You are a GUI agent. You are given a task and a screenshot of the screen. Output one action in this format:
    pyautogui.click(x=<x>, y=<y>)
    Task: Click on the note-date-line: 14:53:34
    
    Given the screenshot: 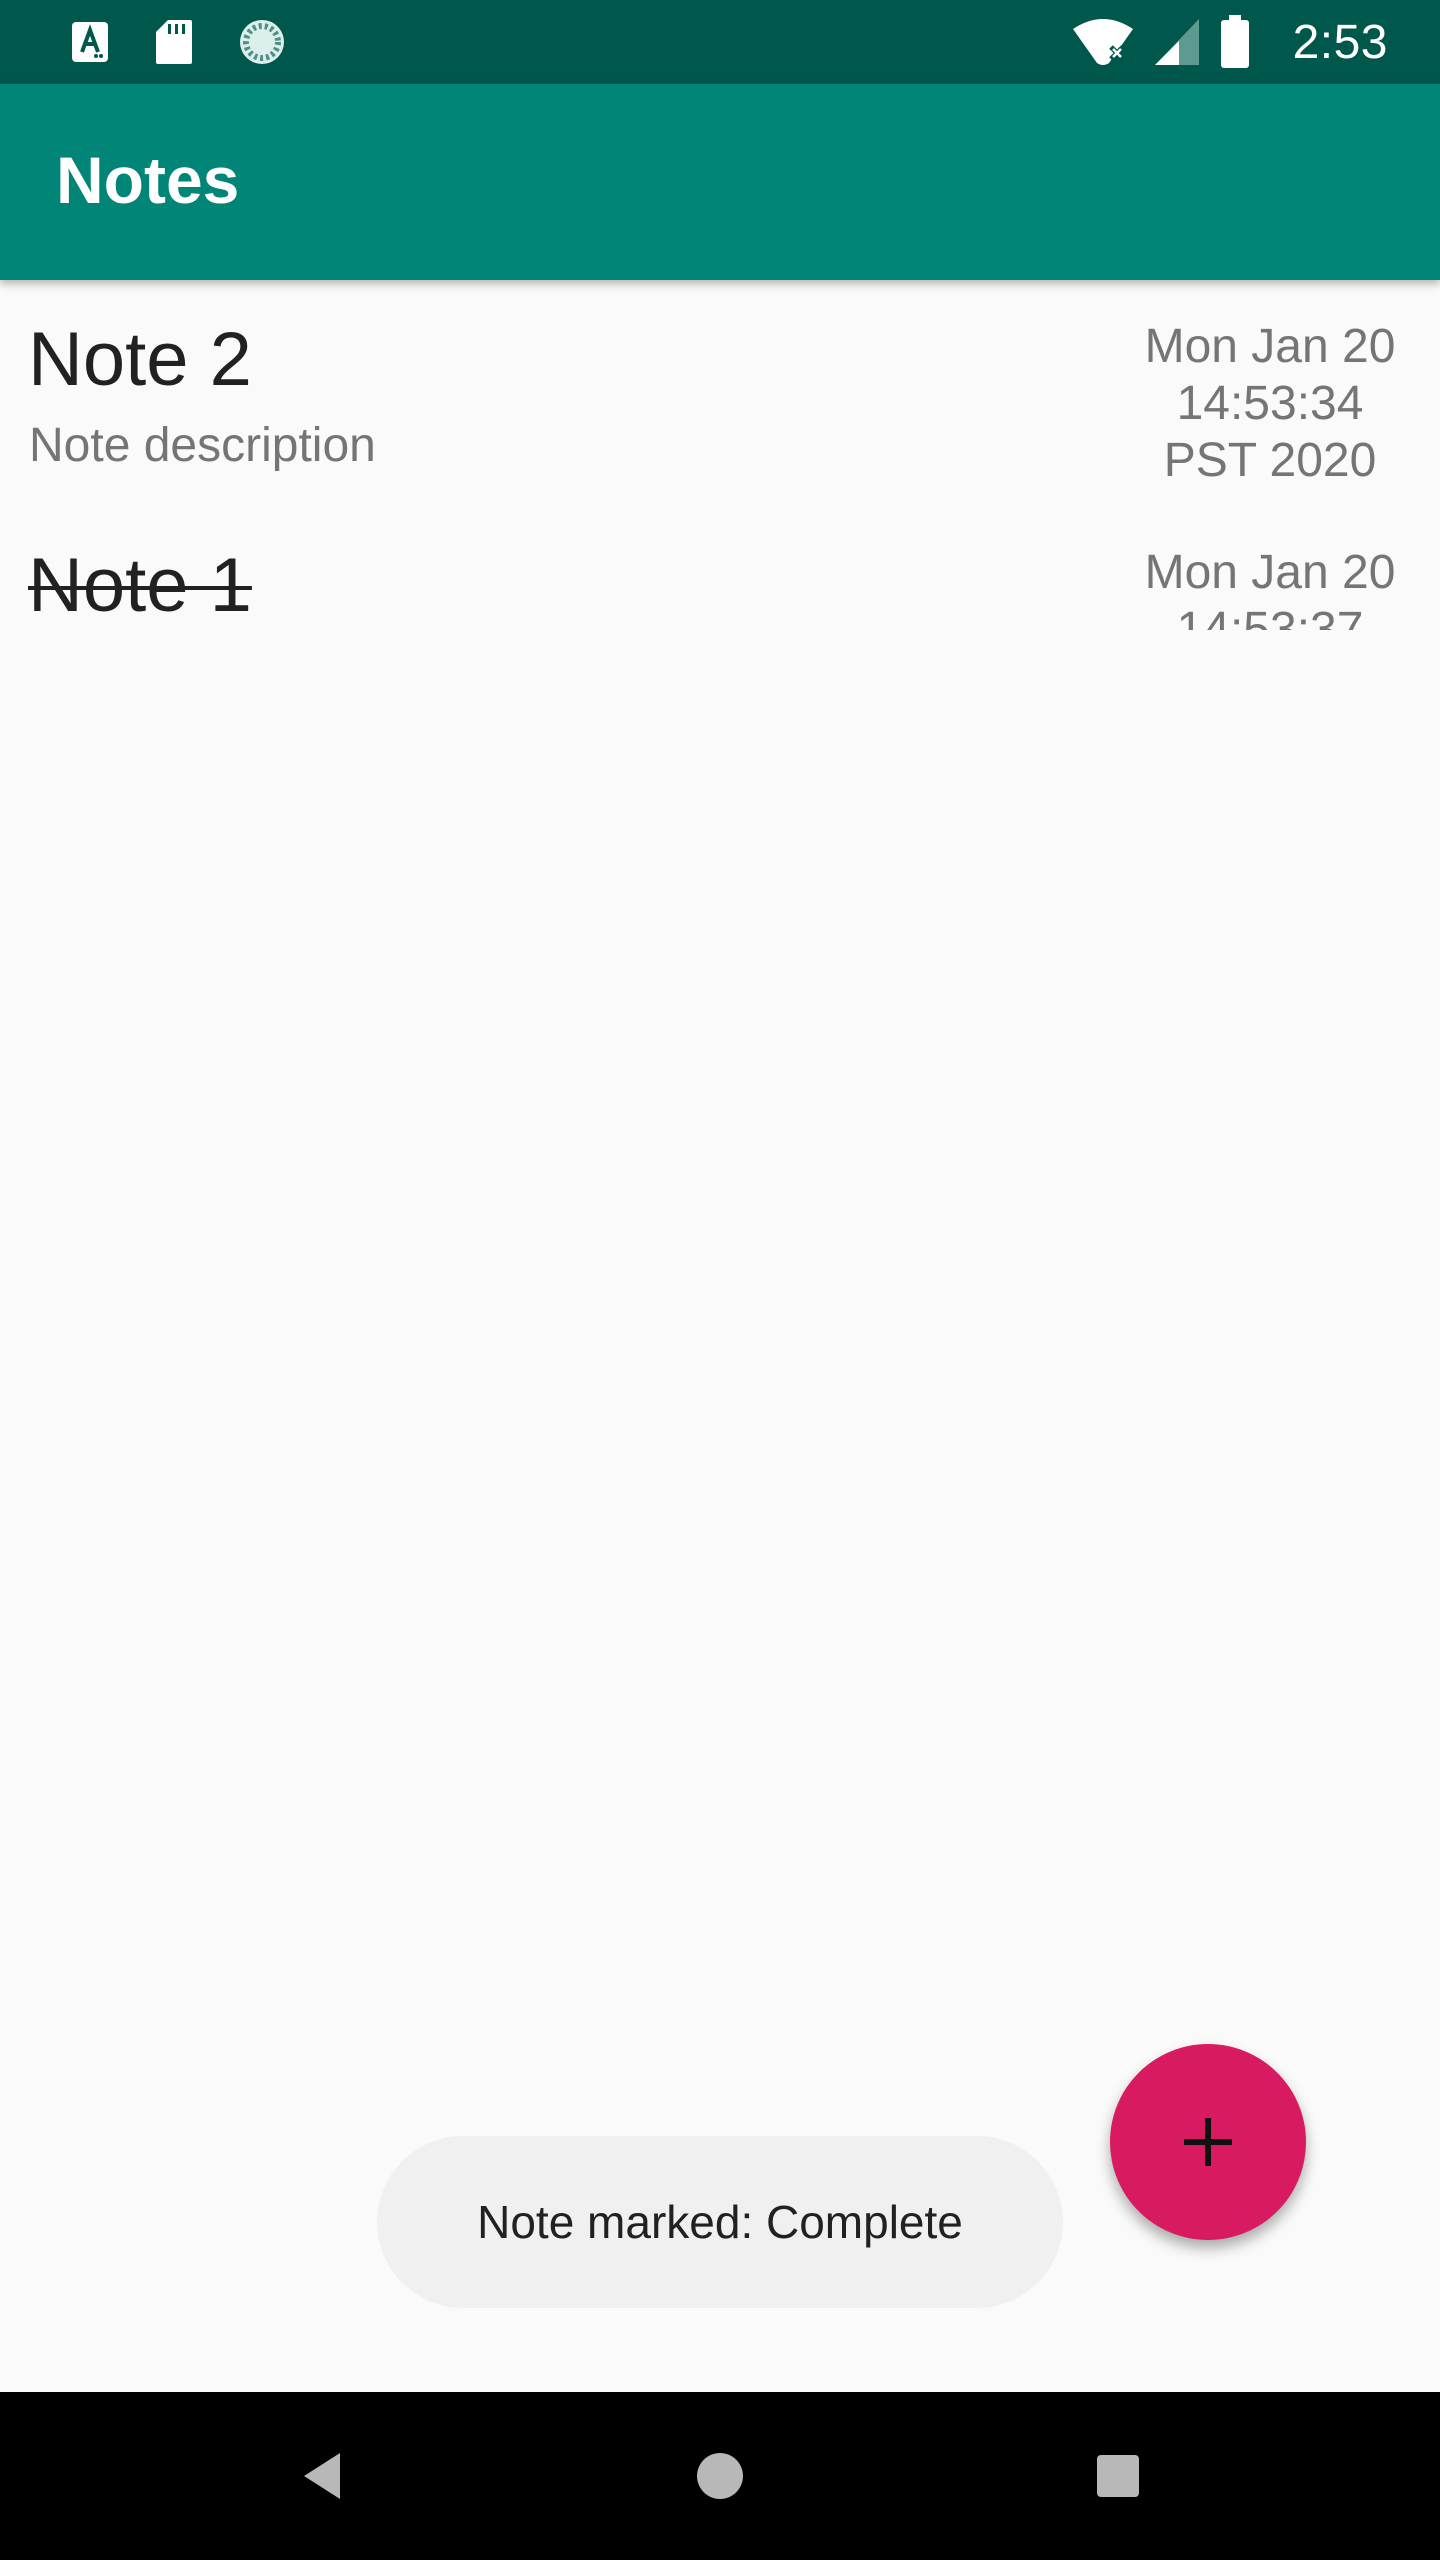 What is the action you would take?
    pyautogui.click(x=1270, y=403)
    